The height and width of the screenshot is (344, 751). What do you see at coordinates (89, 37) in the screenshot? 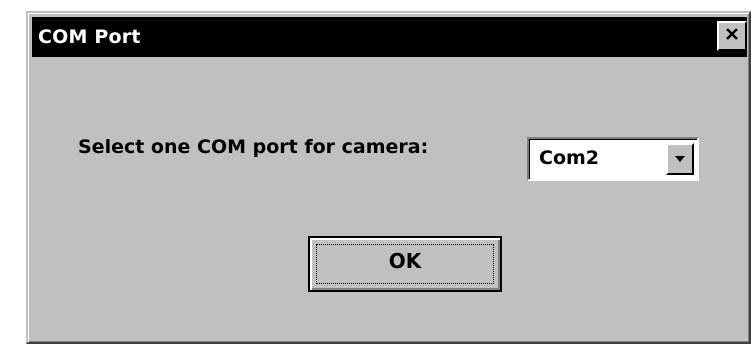
I see `dialog-title: COM Port` at bounding box center [89, 37].